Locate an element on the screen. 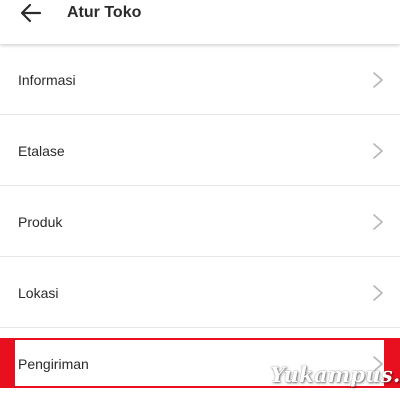 This screenshot has width=400, height=400. watermark: Yukampus.com is located at coordinates (335, 374).